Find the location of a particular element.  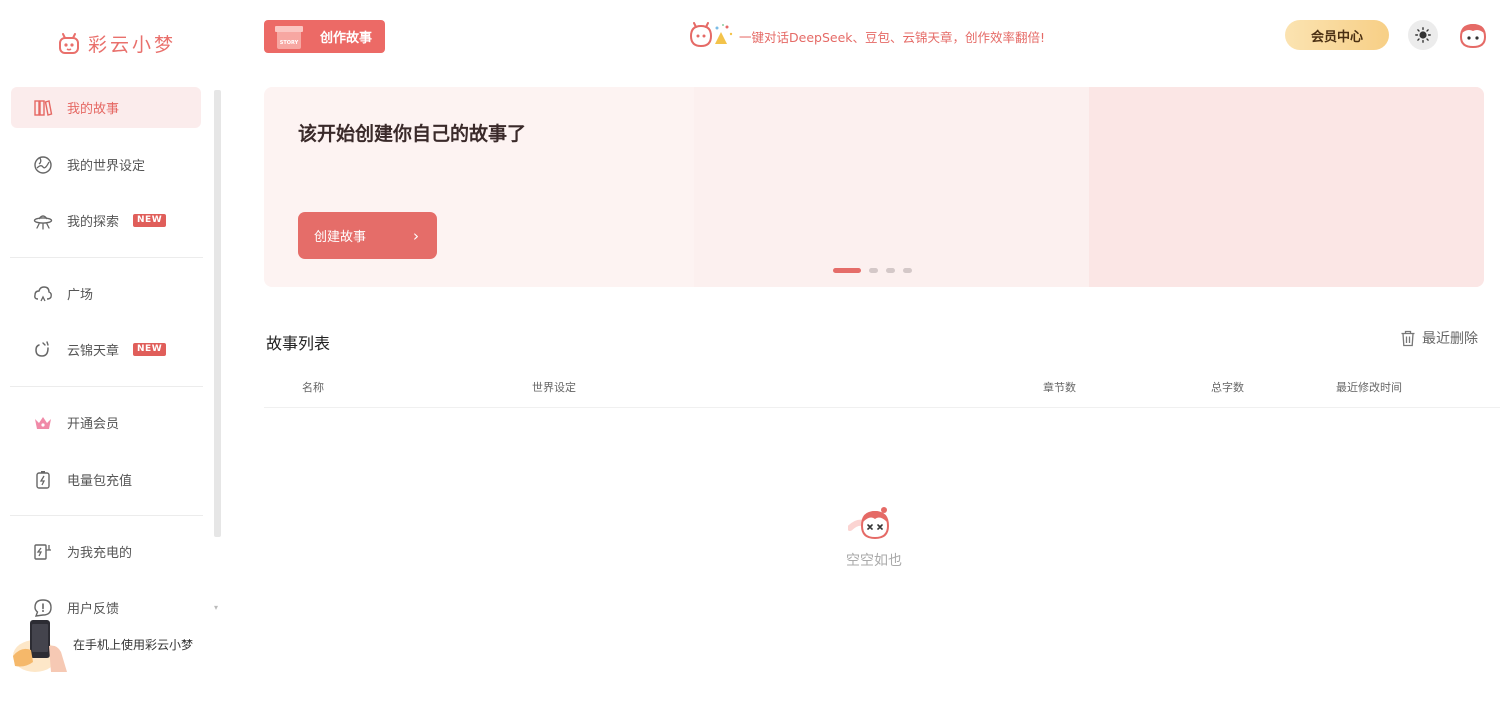

carousel-indicators is located at coordinates (872, 270).